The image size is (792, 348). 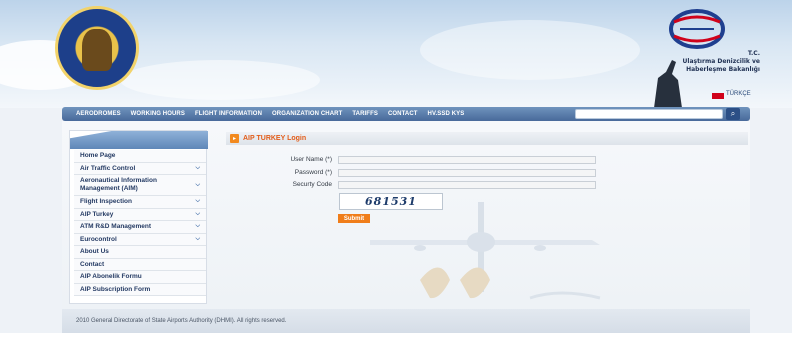 I want to click on sidebar-item-flight-inspection: Flight Inspection ⌵, so click(x=140, y=202).